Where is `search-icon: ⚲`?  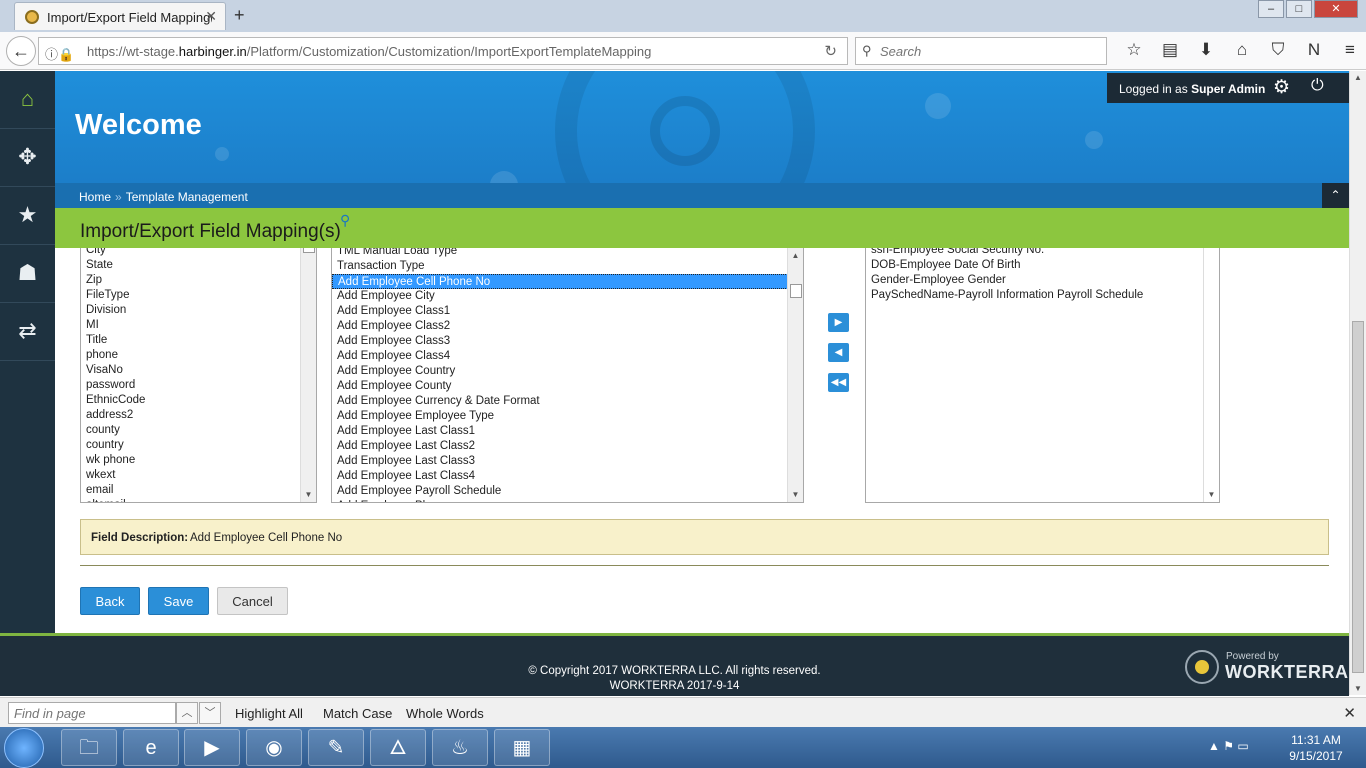 search-icon: ⚲ is located at coordinates (345, 220).